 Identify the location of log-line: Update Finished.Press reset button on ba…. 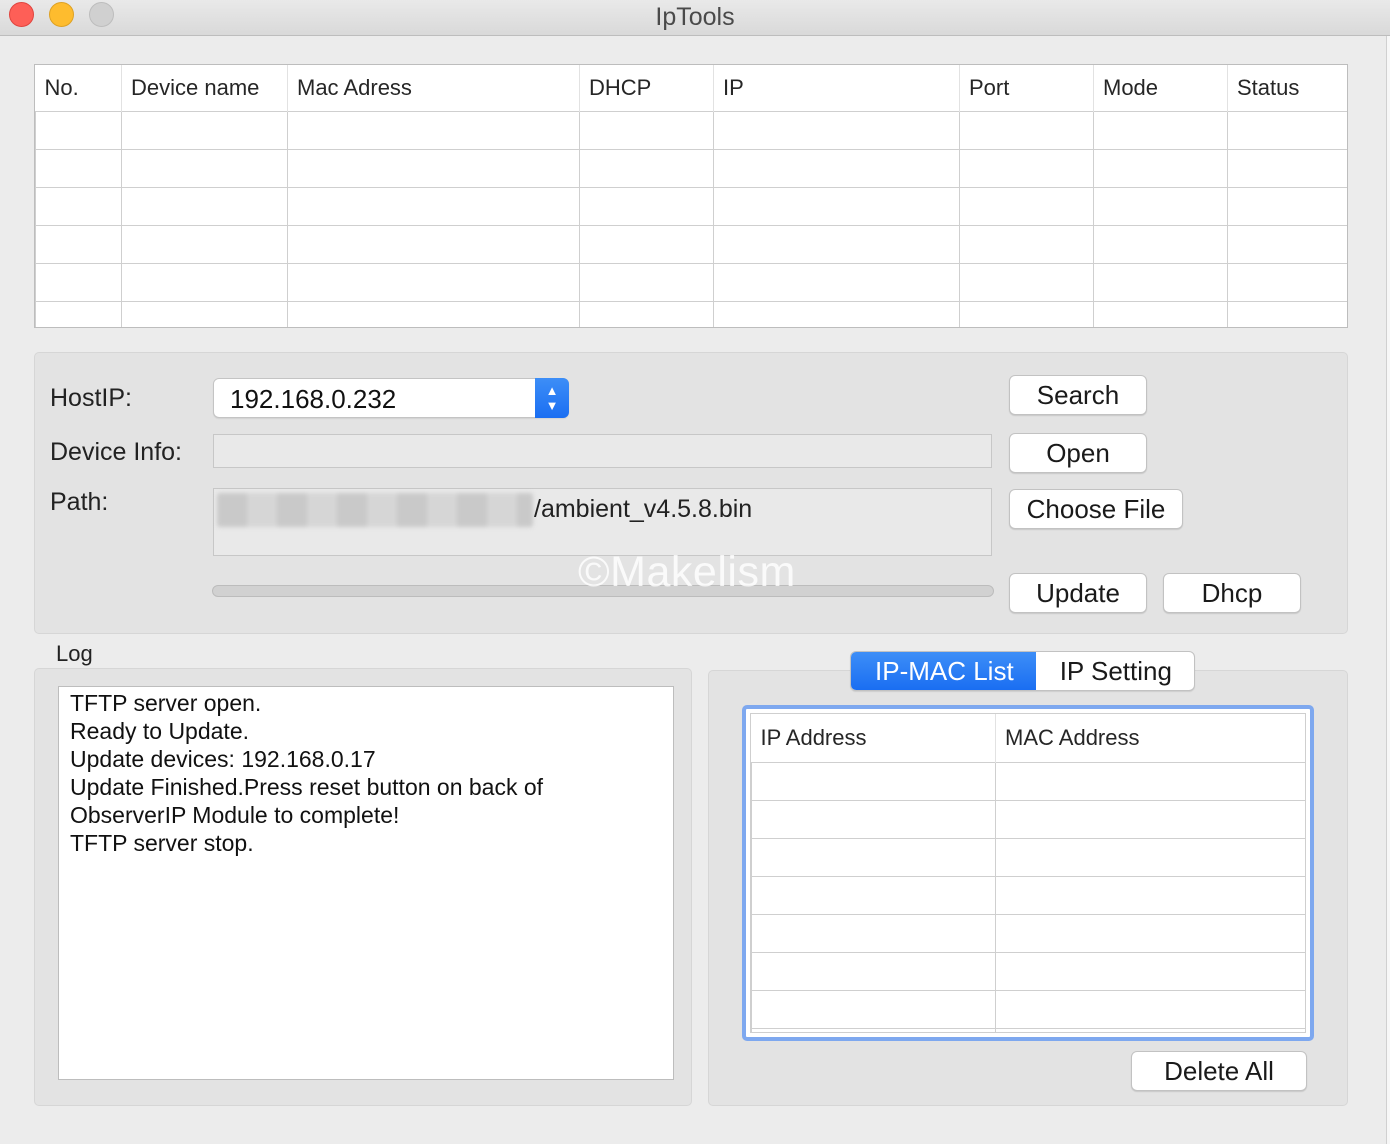
(307, 787).